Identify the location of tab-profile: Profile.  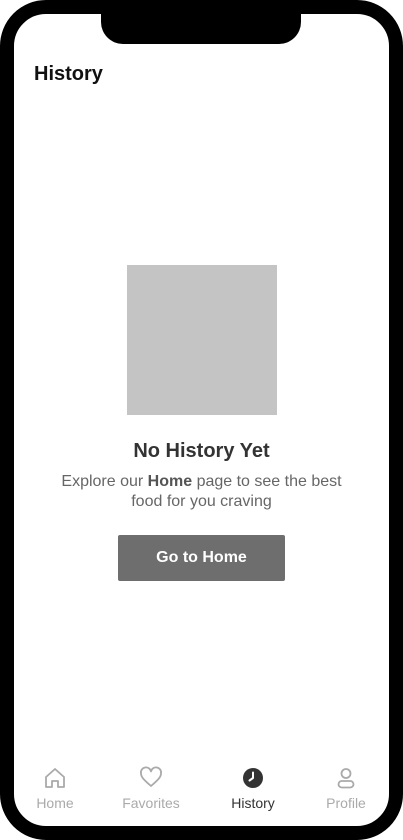
(346, 790).